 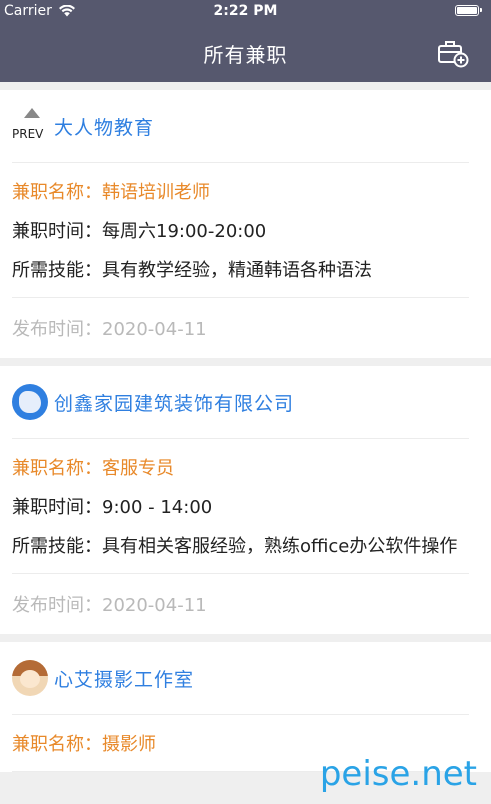 I want to click on battery-icon, so click(x=468, y=10).